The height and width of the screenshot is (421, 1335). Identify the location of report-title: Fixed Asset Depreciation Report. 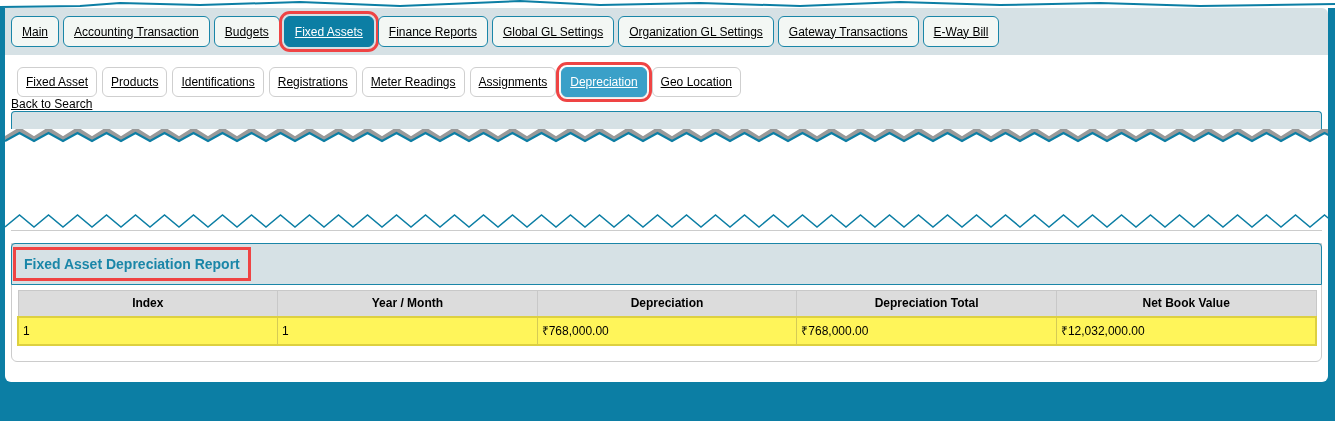
(132, 264).